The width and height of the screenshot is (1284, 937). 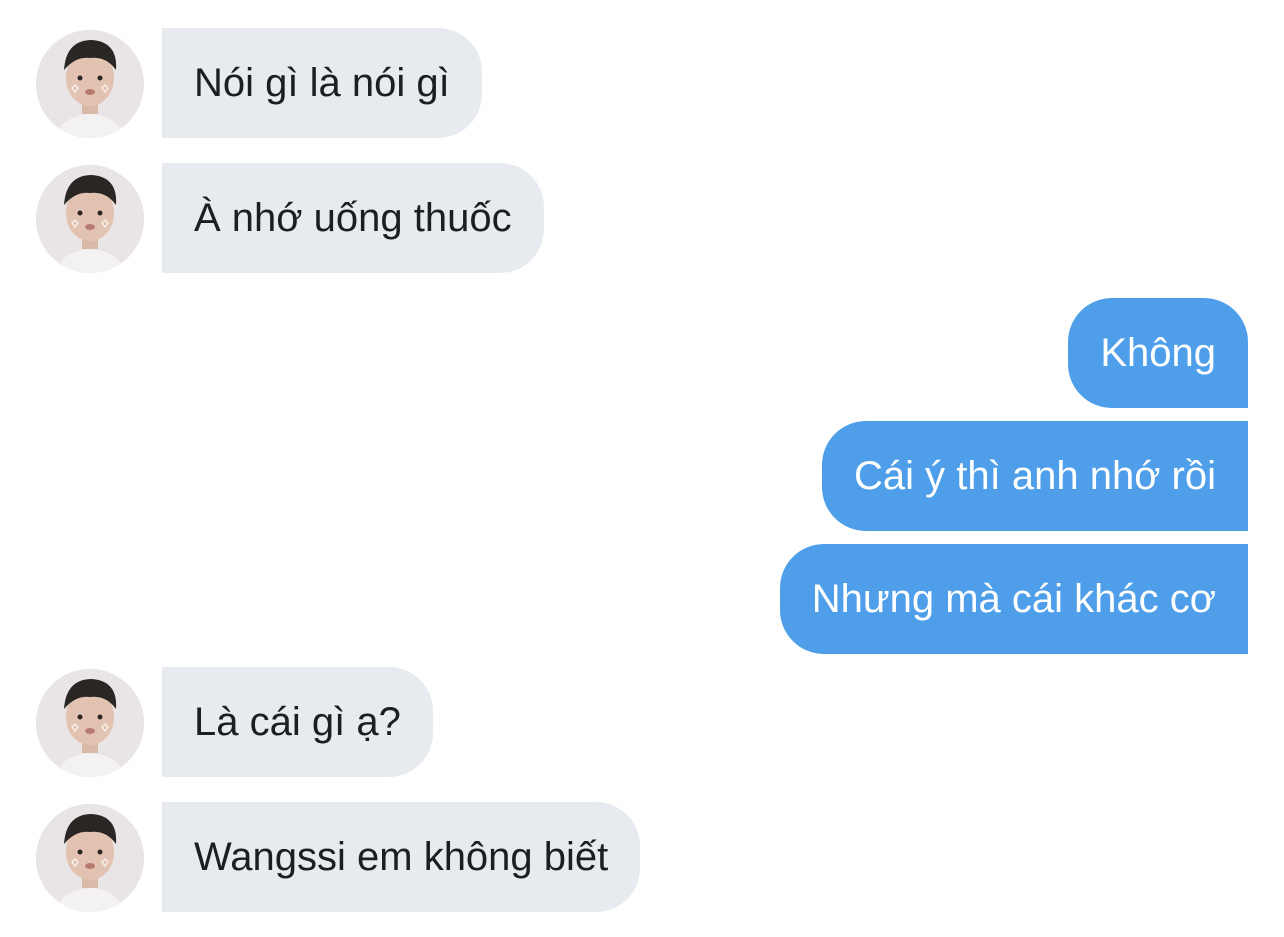 I want to click on message-row-incoming: Là cái gì ạ?, so click(x=642, y=722).